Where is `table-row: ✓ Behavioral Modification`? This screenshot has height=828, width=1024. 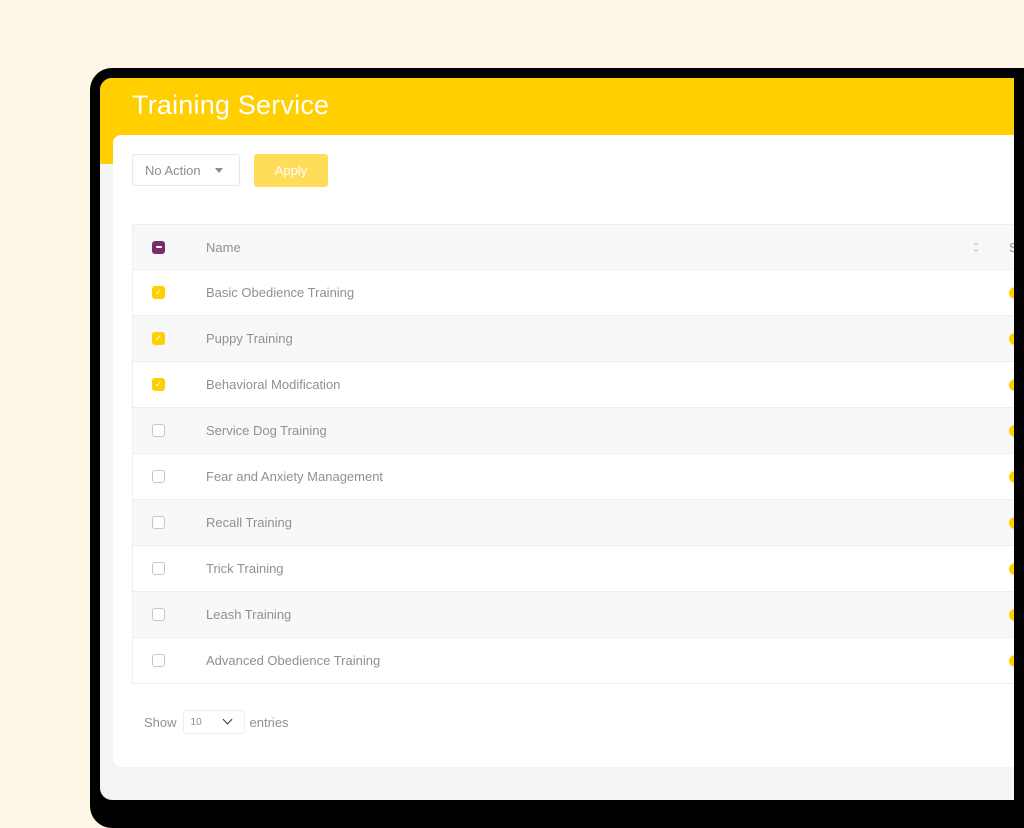 table-row: ✓ Behavioral Modification is located at coordinates (573, 385).